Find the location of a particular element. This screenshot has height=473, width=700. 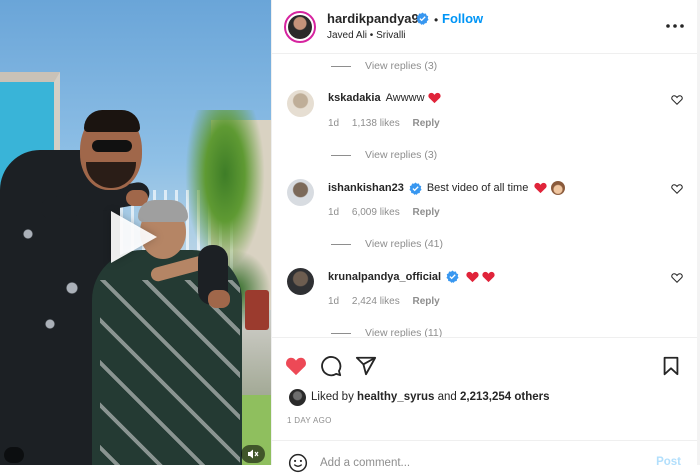

play-icon is located at coordinates (134, 237).